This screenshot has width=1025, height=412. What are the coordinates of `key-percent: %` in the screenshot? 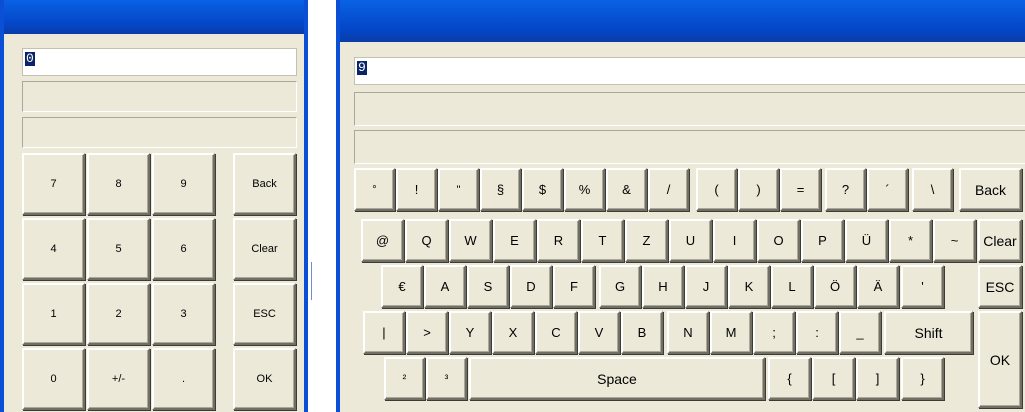 It's located at (584, 189).